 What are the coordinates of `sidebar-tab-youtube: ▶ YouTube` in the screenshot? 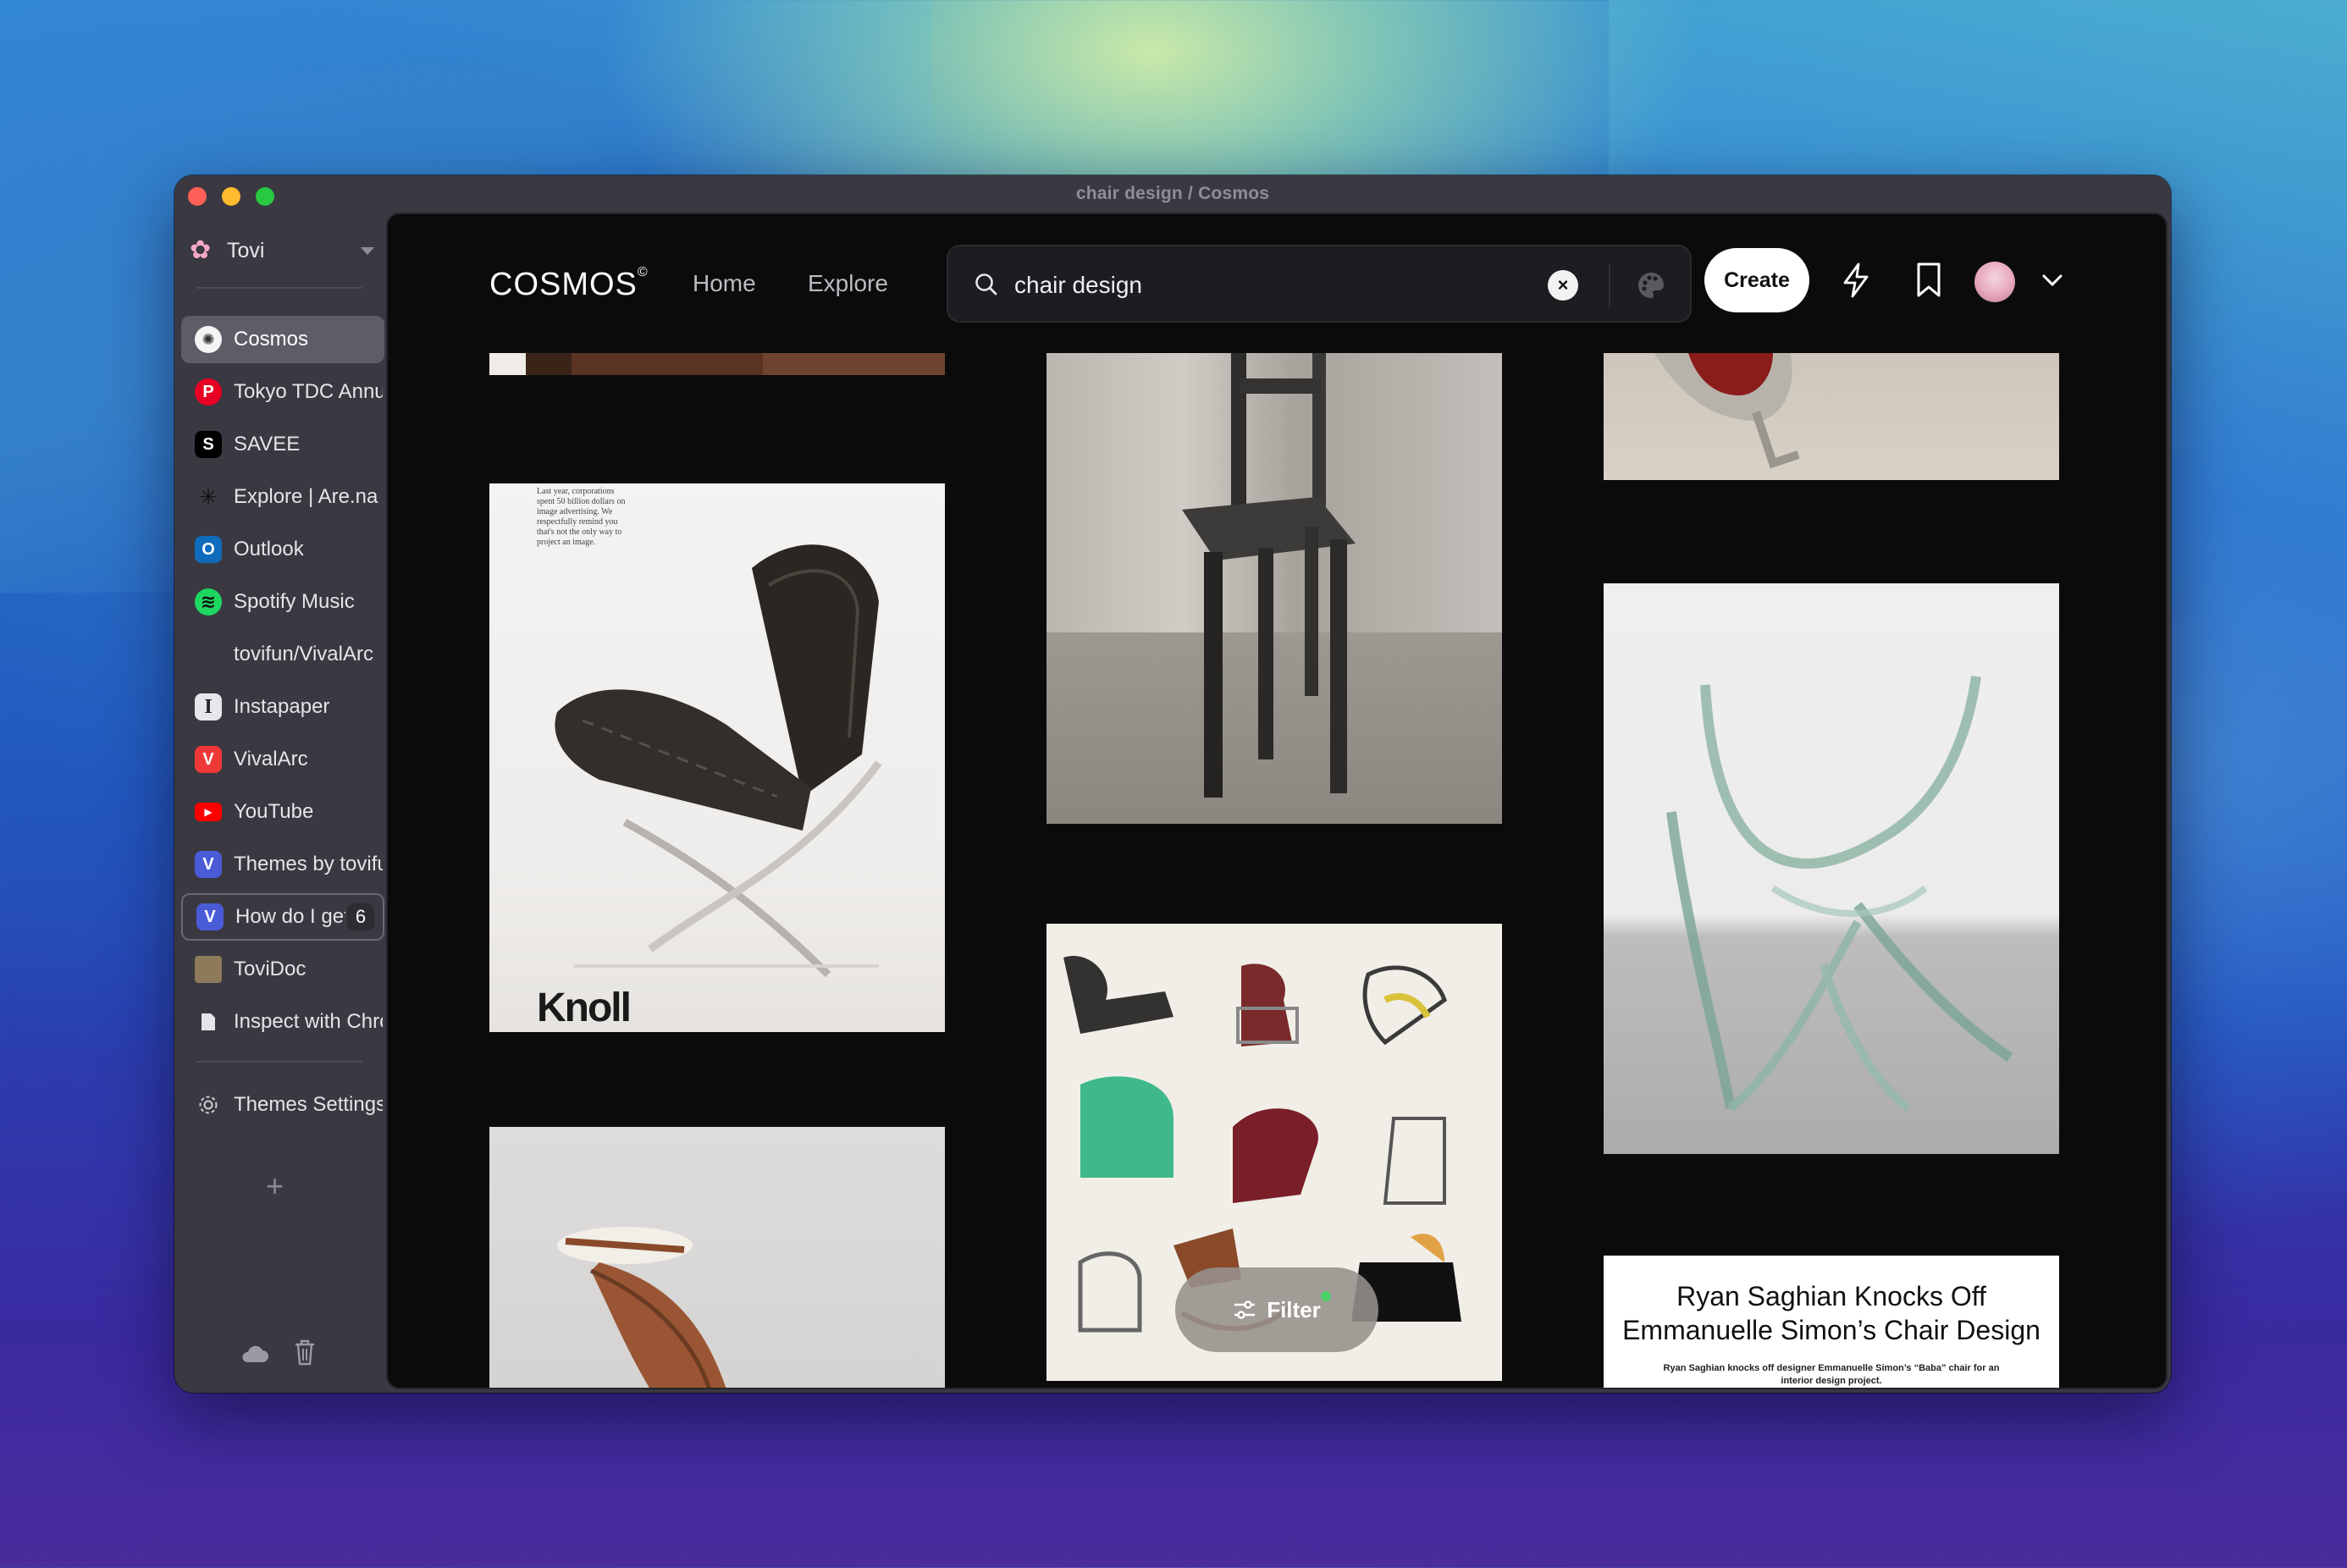 It's located at (282, 812).